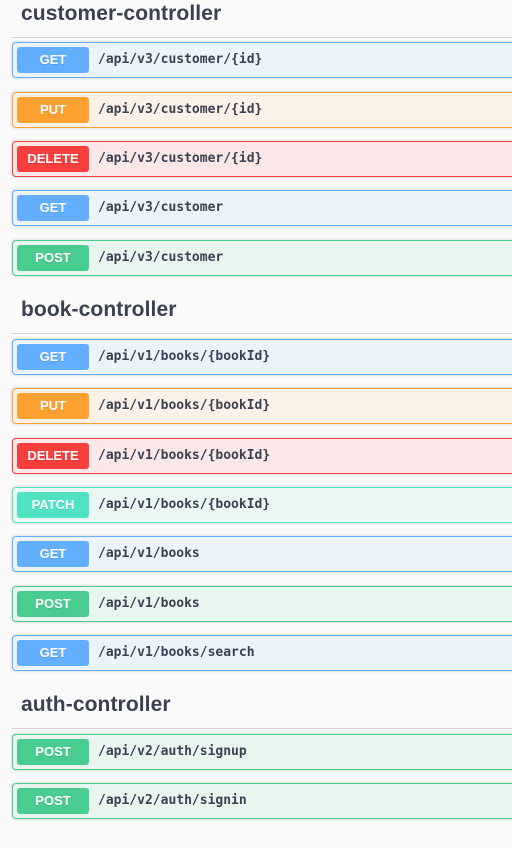  I want to click on operation-search-books: GET /api/v1/books/search, so click(262, 653).